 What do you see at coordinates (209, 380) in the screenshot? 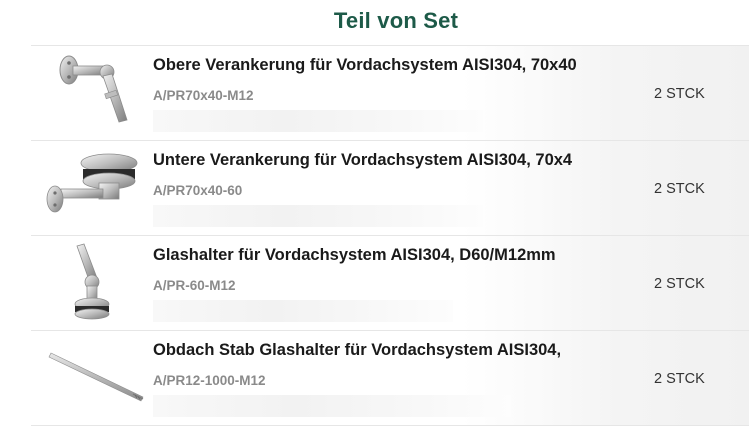
I see `item-sku: A/PR12-1000-M12` at bounding box center [209, 380].